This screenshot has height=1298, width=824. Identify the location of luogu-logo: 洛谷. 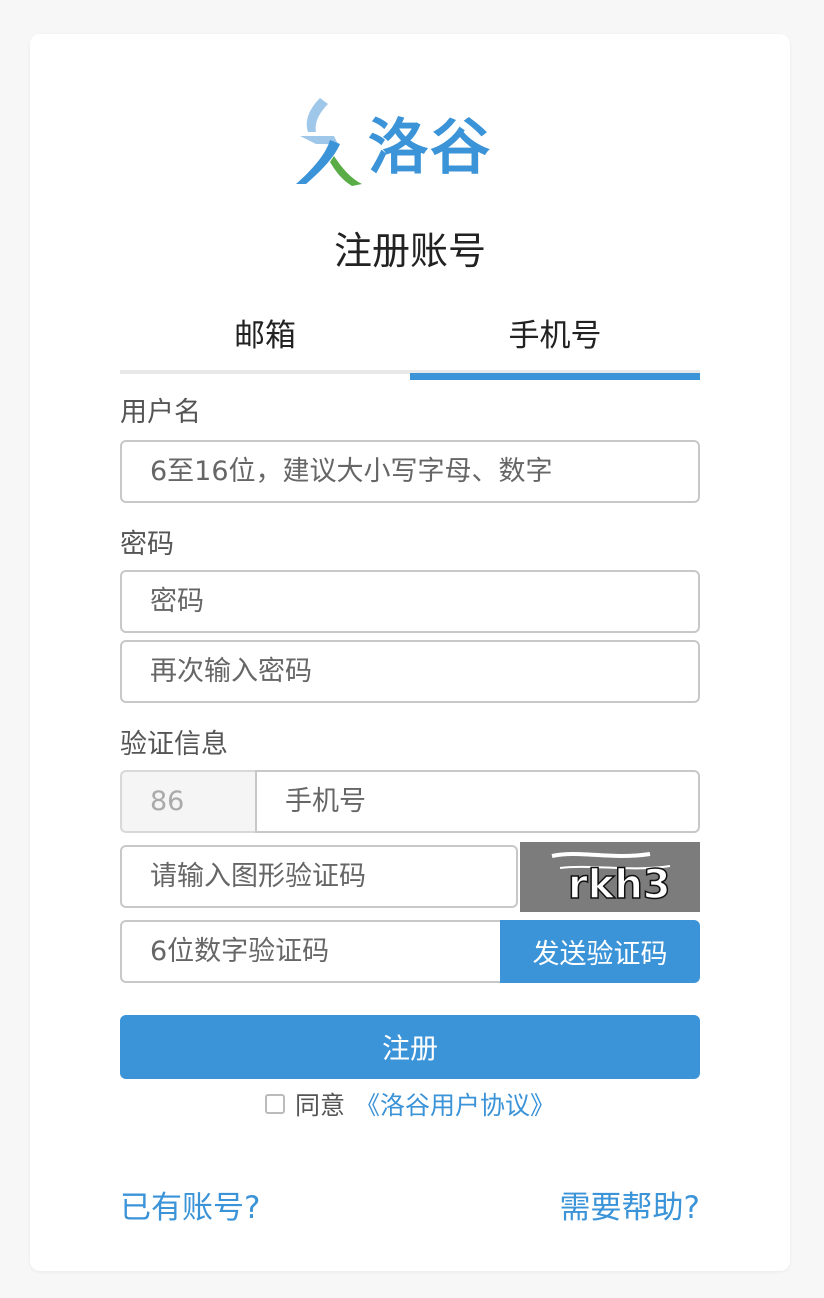
(410, 142).